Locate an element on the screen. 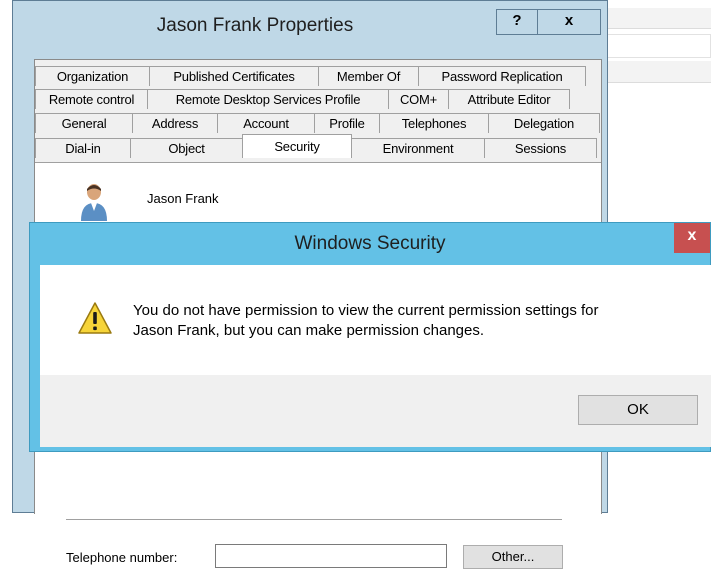 The image size is (711, 569). tab-remote-control: Remote control is located at coordinates (91, 99).